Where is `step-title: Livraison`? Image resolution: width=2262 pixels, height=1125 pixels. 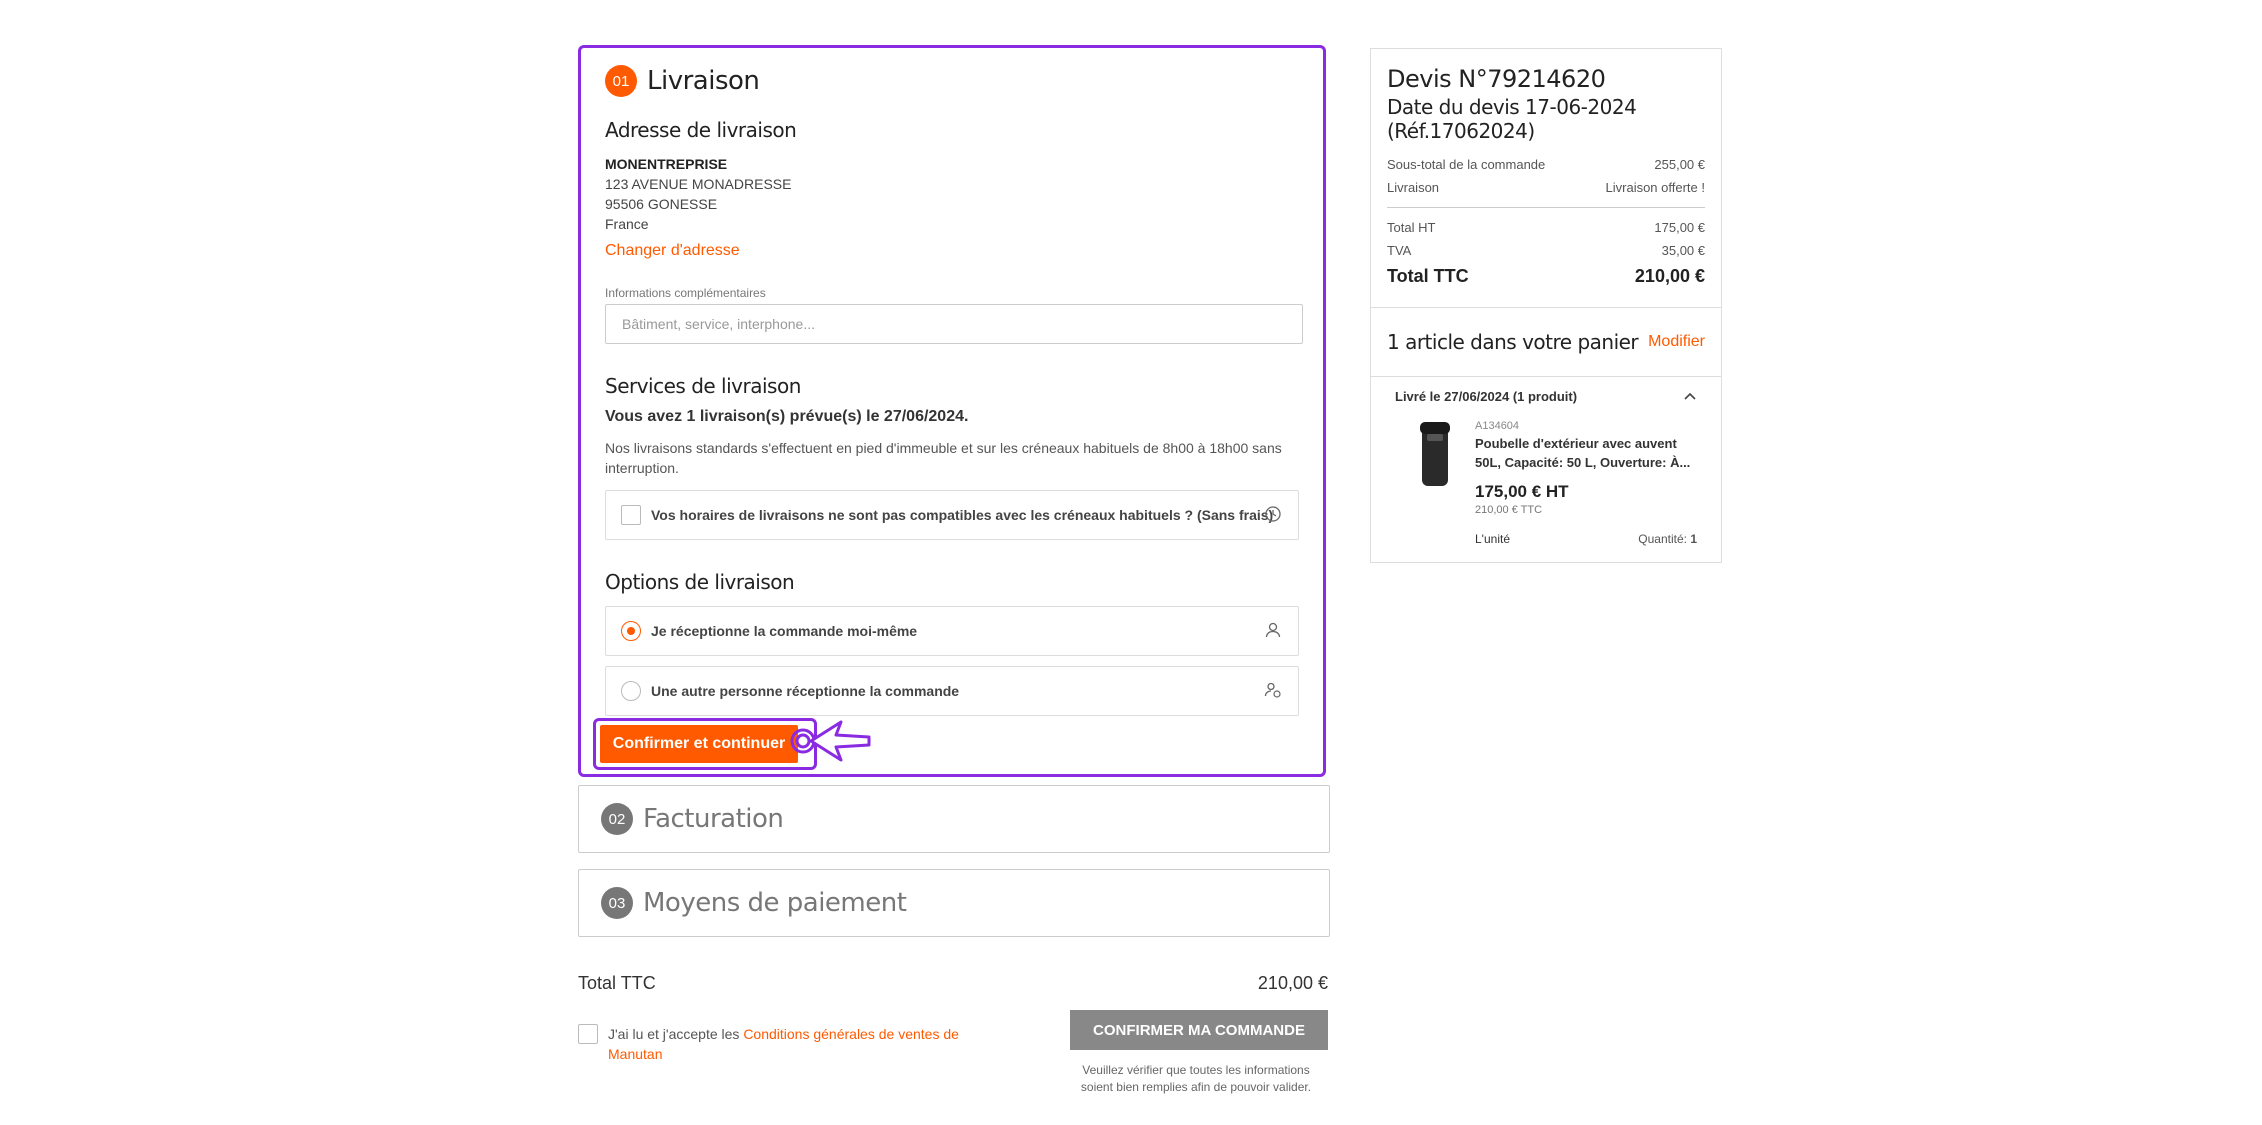
step-title: Livraison is located at coordinates (703, 81).